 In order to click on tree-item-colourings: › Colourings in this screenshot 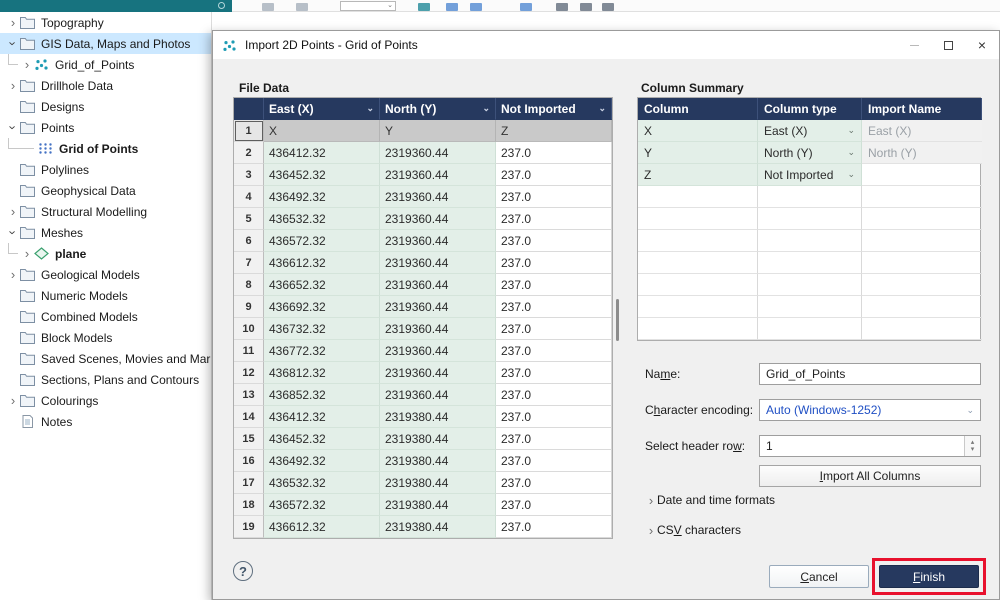, I will do `click(105, 400)`.